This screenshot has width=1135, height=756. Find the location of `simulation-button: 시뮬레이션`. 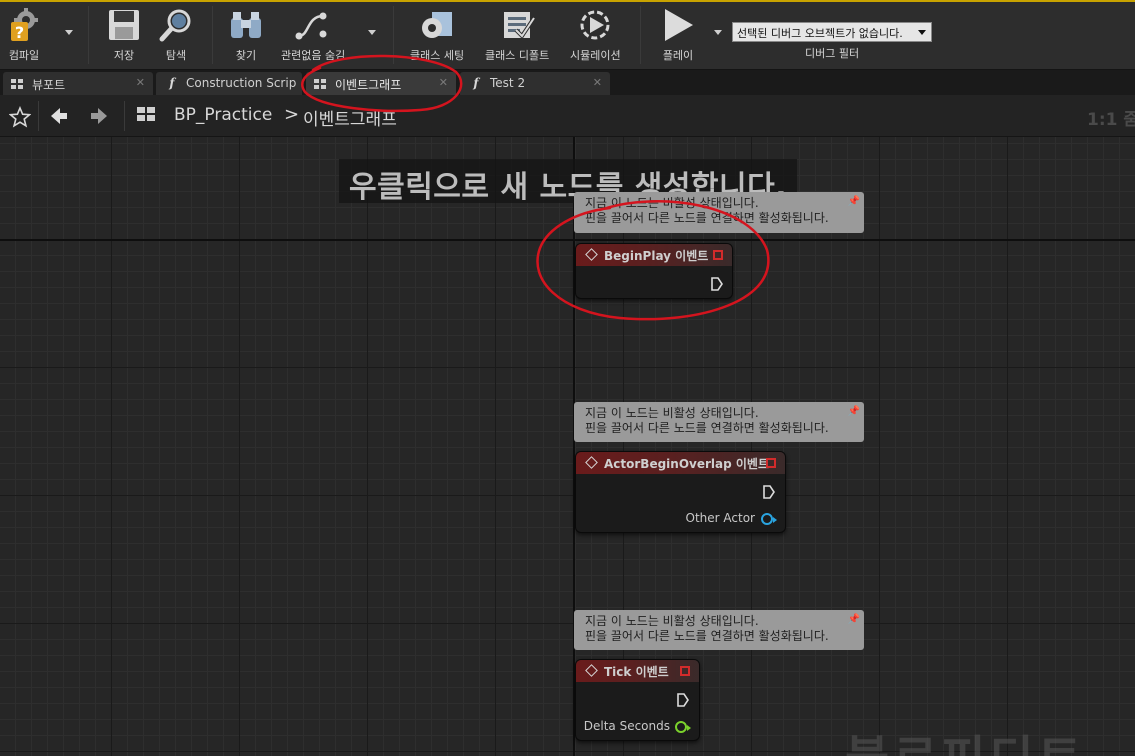

simulation-button: 시뮬레이션 is located at coordinates (595, 37).